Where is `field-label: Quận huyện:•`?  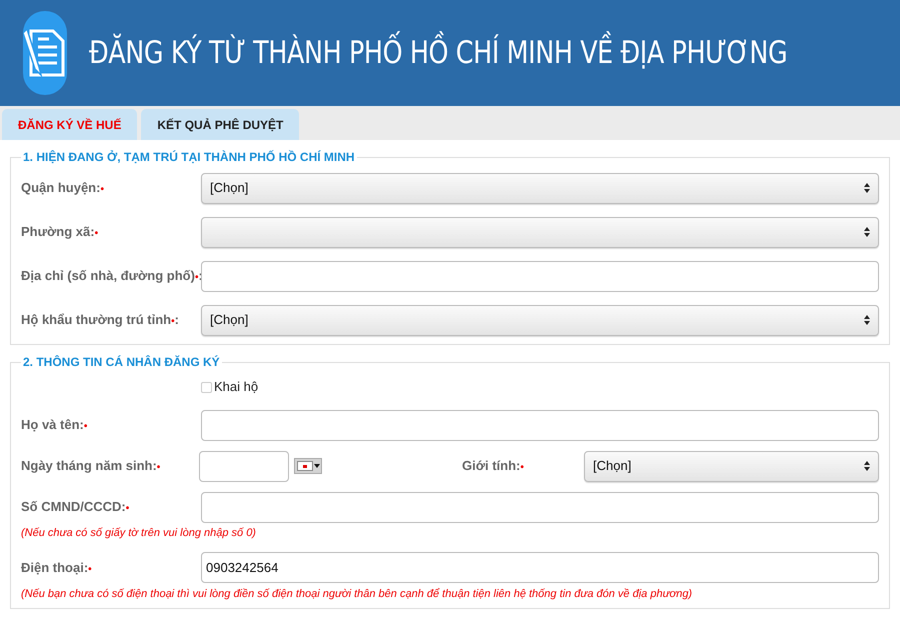 field-label: Quận huyện:• is located at coordinates (62, 187).